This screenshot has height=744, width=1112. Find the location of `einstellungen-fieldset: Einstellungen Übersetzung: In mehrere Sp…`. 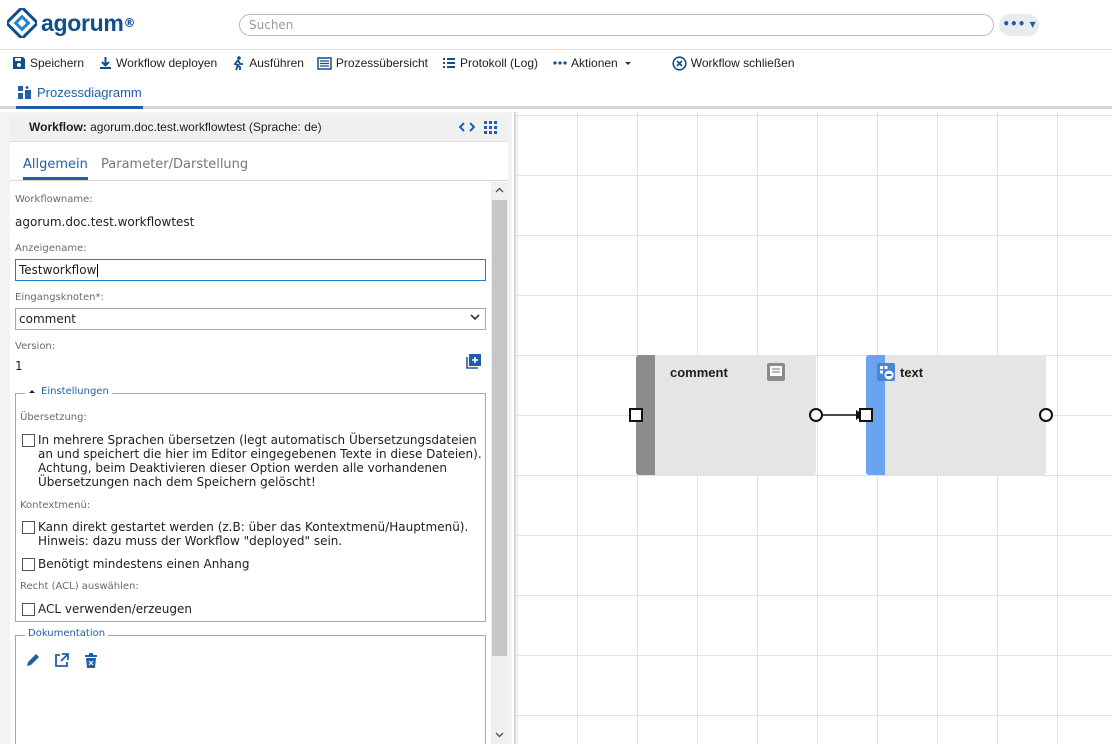

einstellungen-fieldset: Einstellungen Übersetzung: In mehrere Sp… is located at coordinates (250, 504).